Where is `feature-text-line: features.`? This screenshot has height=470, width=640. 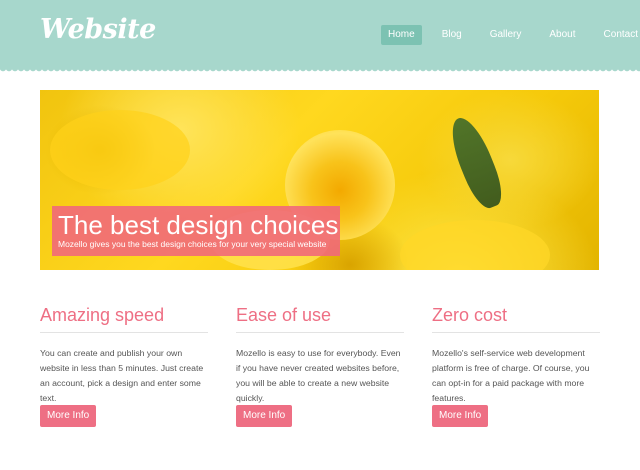 feature-text-line: features. is located at coordinates (449, 398).